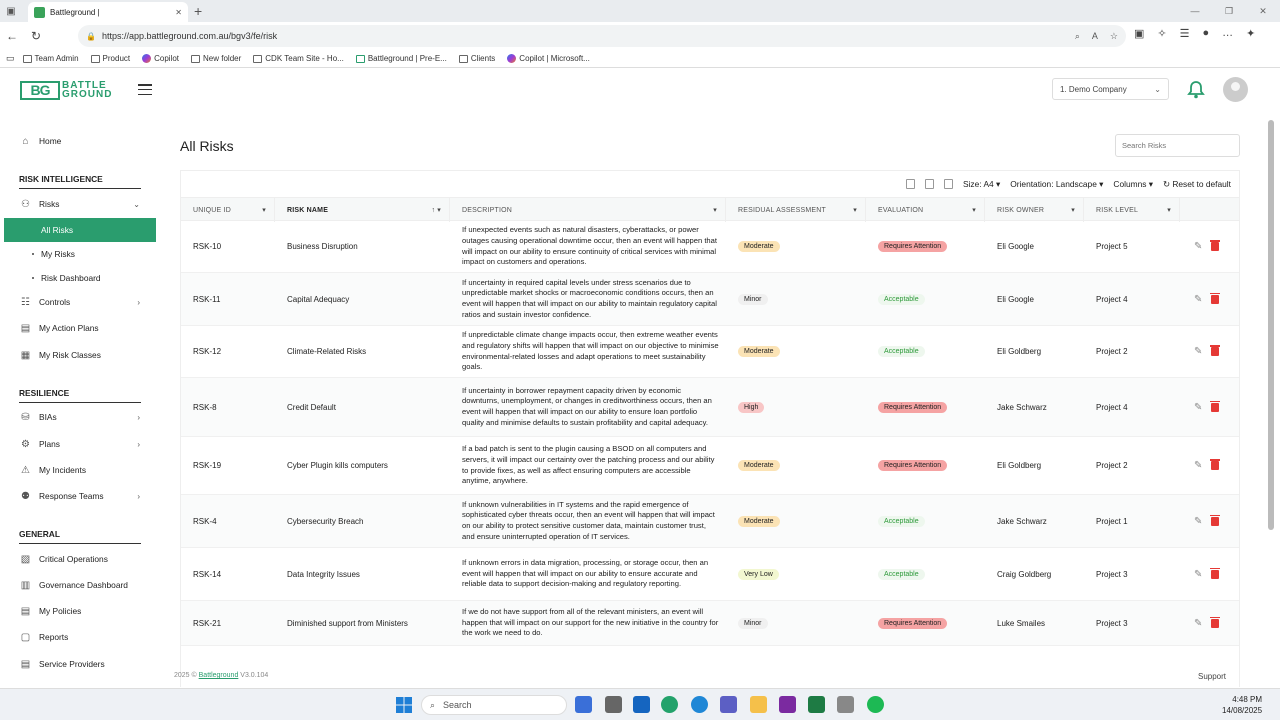  Describe the element at coordinates (1132, 210) in the screenshot. I see `column-header-risk-level: RISK LEVEL ▾` at that location.